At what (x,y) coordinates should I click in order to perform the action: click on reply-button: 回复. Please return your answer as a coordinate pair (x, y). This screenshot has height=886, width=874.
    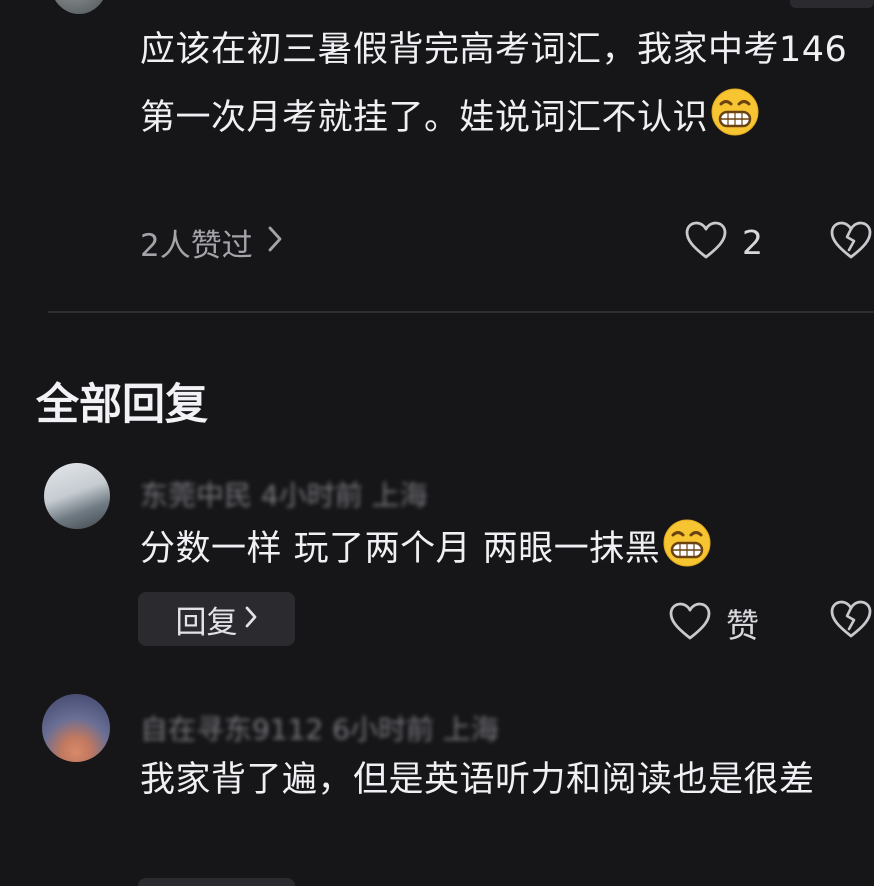
    Looking at the image, I should click on (216, 619).